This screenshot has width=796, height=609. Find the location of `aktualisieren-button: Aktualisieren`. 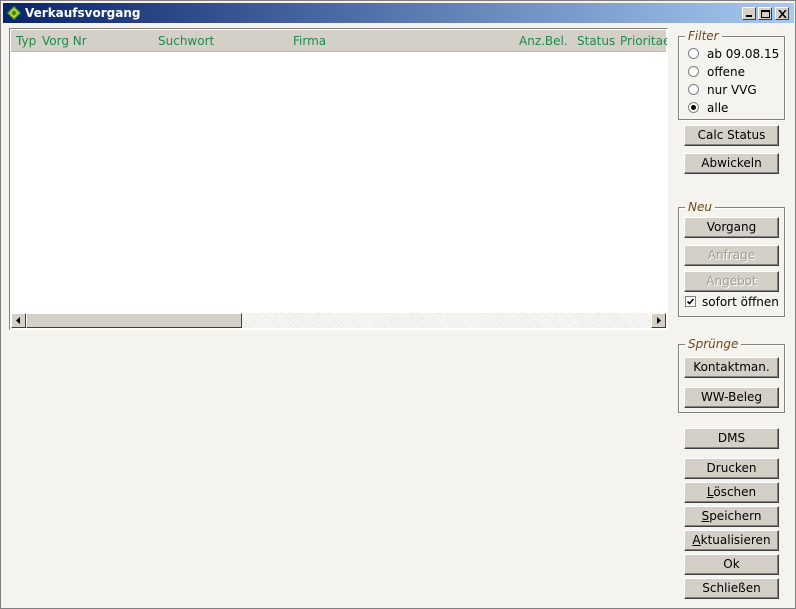

aktualisieren-button: Aktualisieren is located at coordinates (731, 540).